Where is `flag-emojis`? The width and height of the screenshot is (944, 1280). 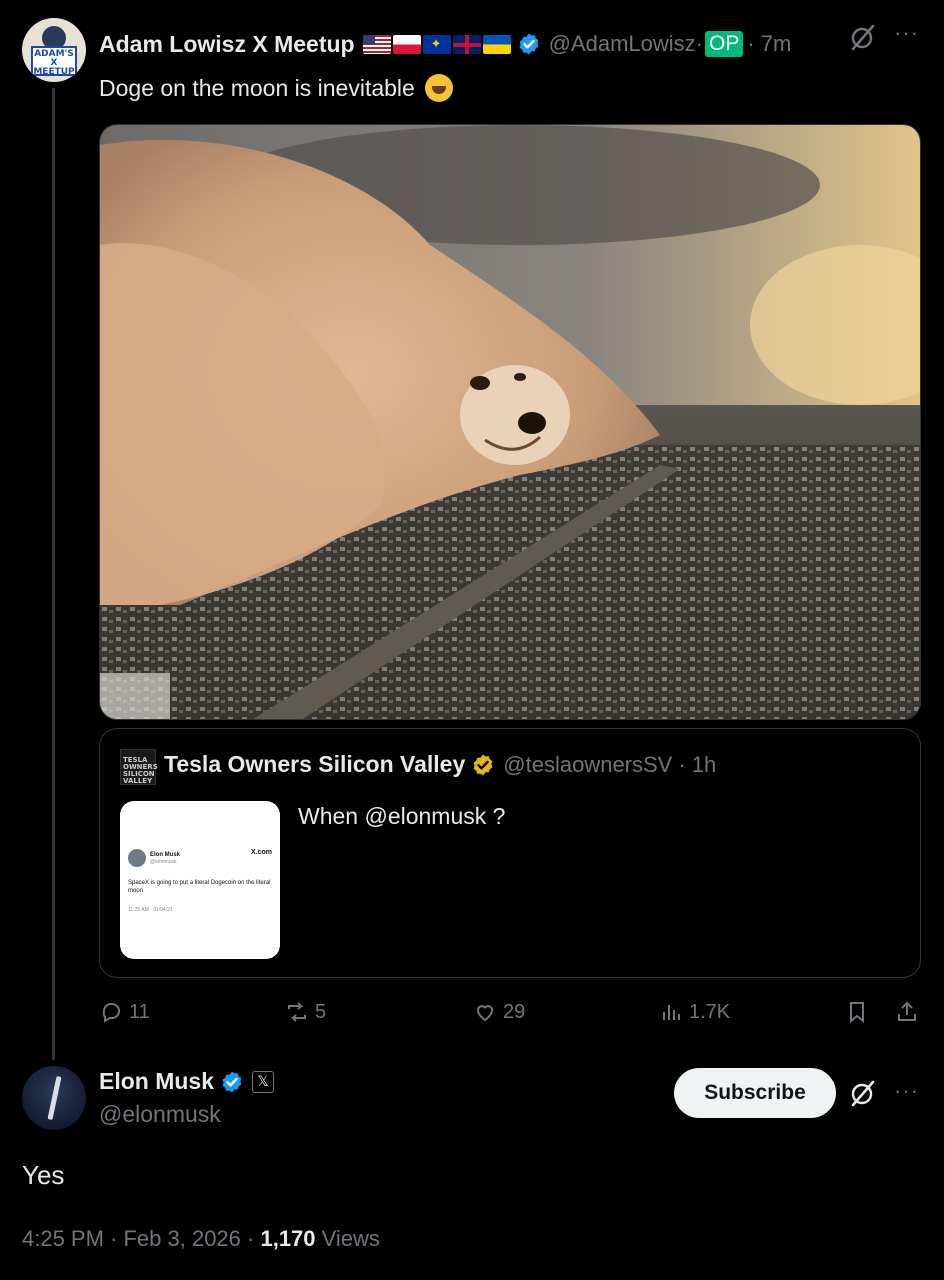 flag-emojis is located at coordinates (436, 44).